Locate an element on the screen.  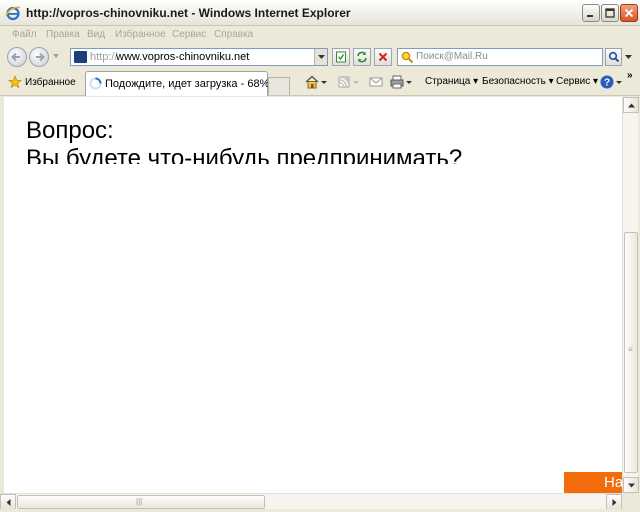
mail-icon is located at coordinates (376, 82).